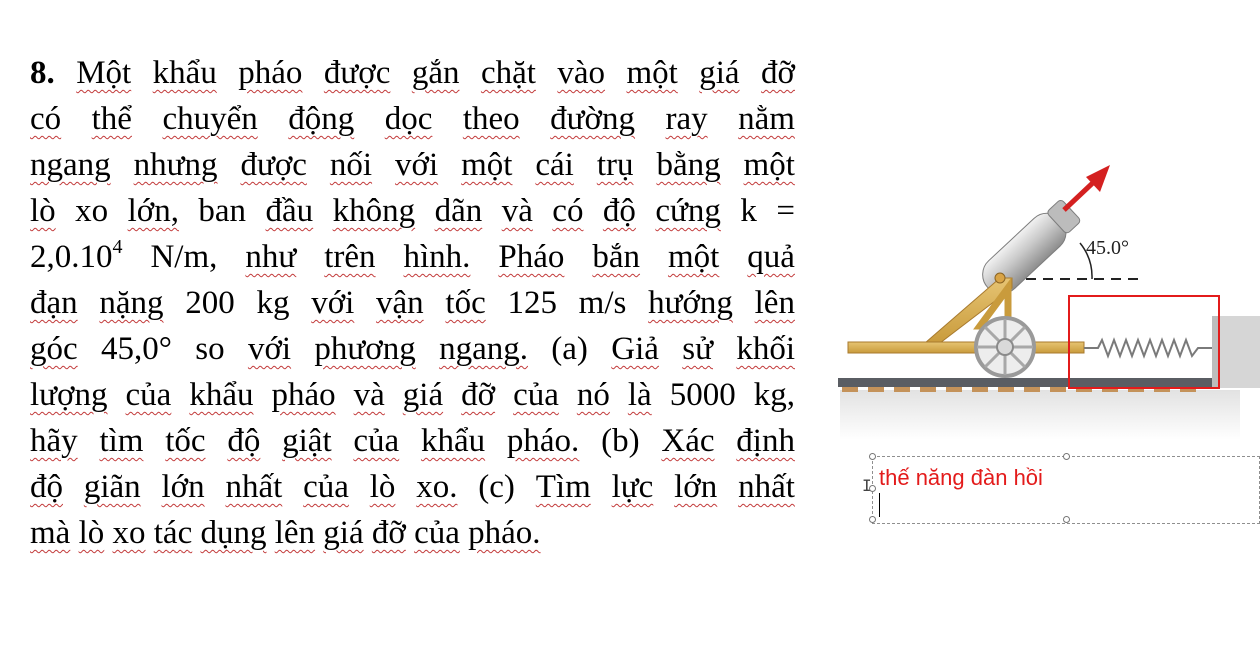 This screenshot has height=650, width=1260. I want to click on word: ngang, so click(70, 165).